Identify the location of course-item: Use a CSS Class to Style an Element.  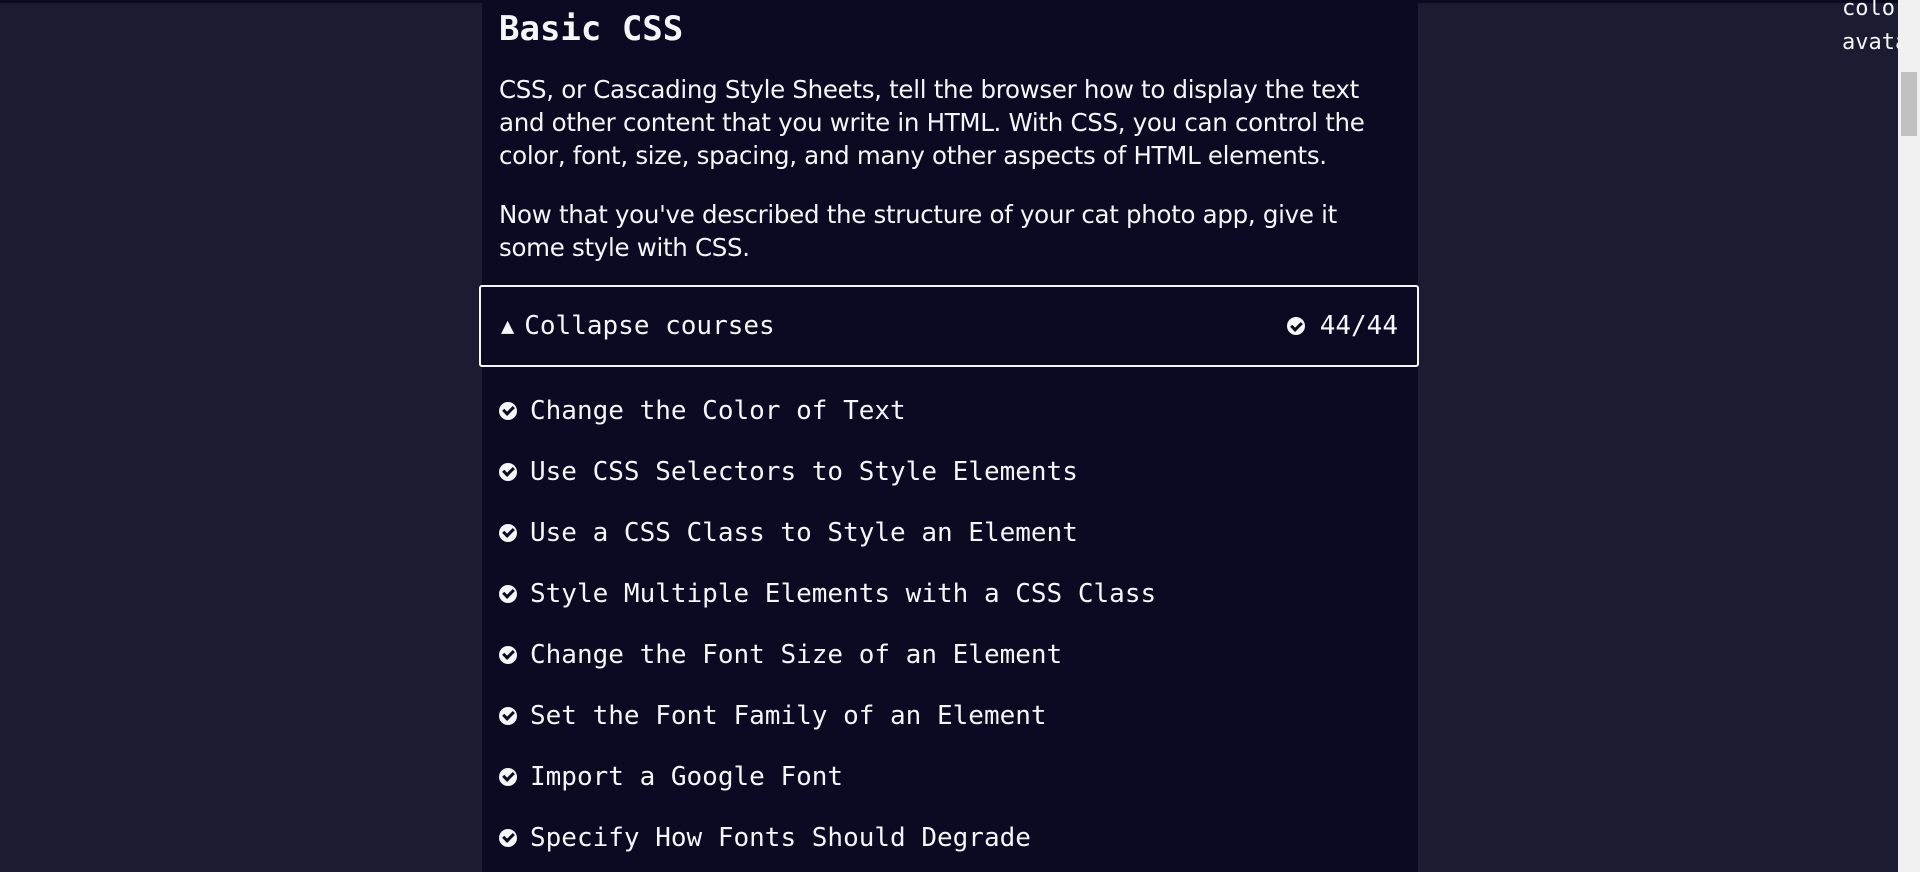
(827, 532).